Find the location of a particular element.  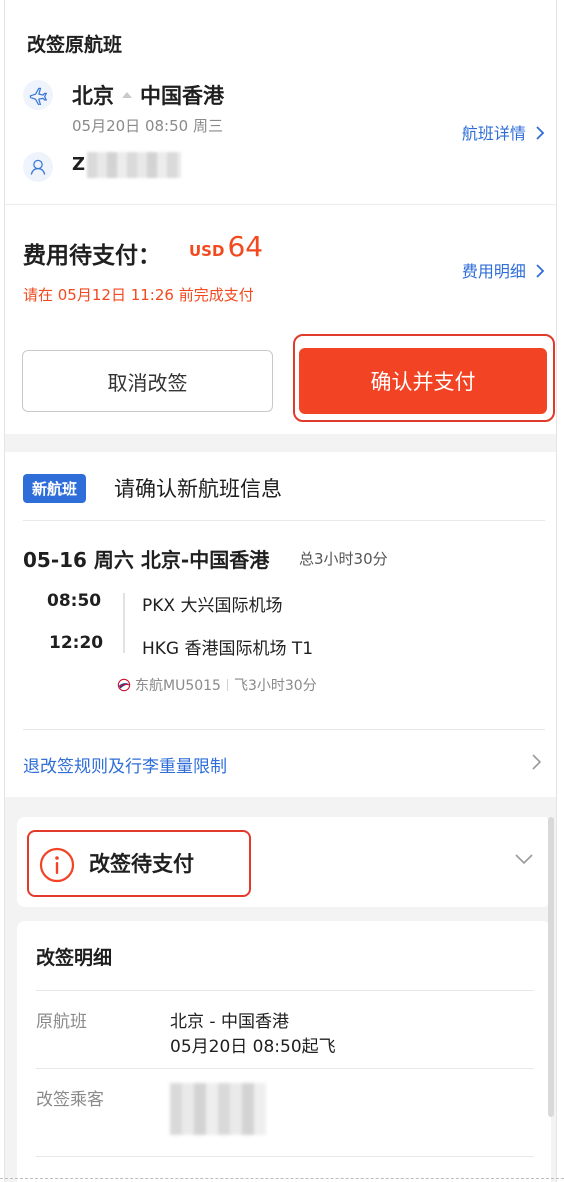

redacted-passenger-list is located at coordinates (218, 1109).